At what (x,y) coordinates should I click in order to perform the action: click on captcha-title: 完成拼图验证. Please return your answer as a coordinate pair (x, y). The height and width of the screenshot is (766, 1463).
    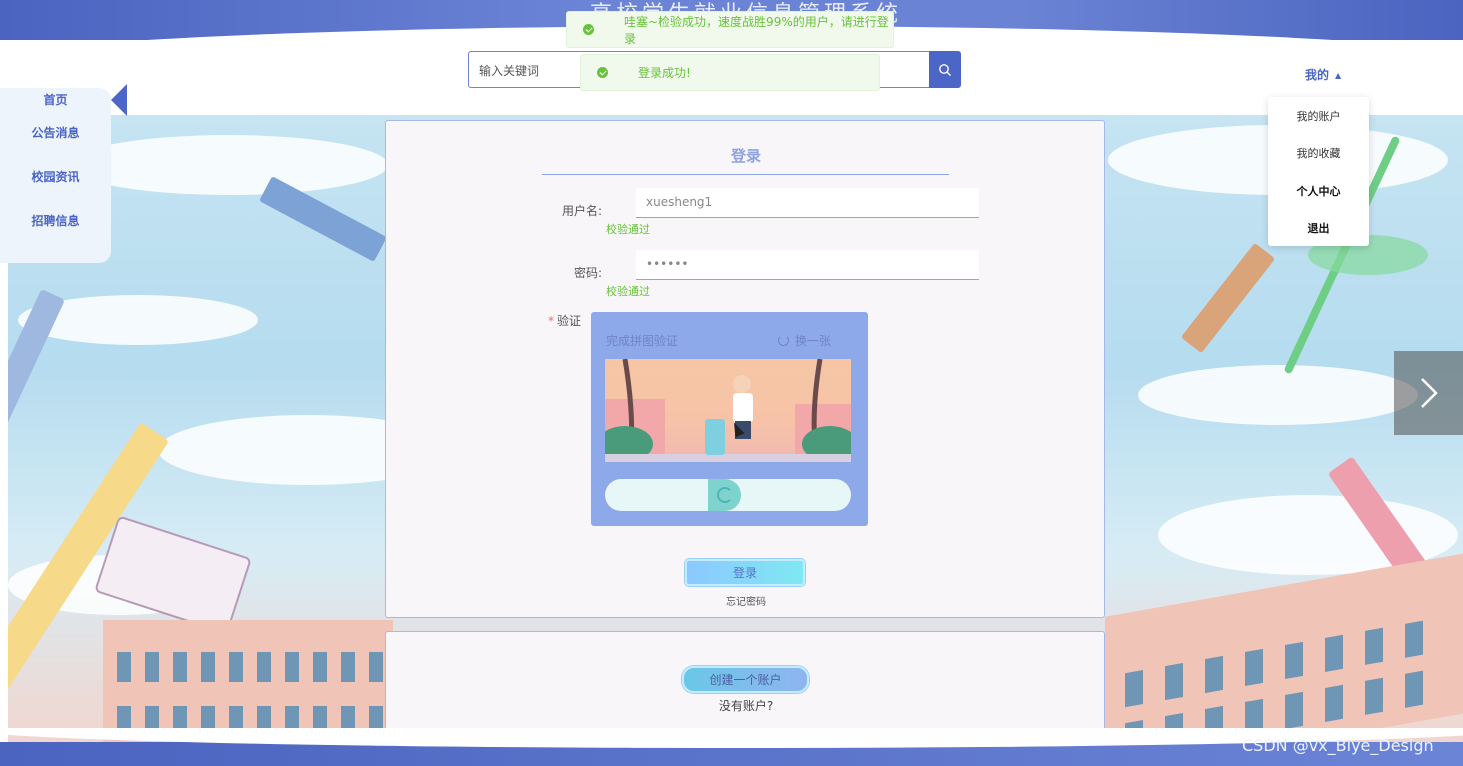
    Looking at the image, I should click on (642, 341).